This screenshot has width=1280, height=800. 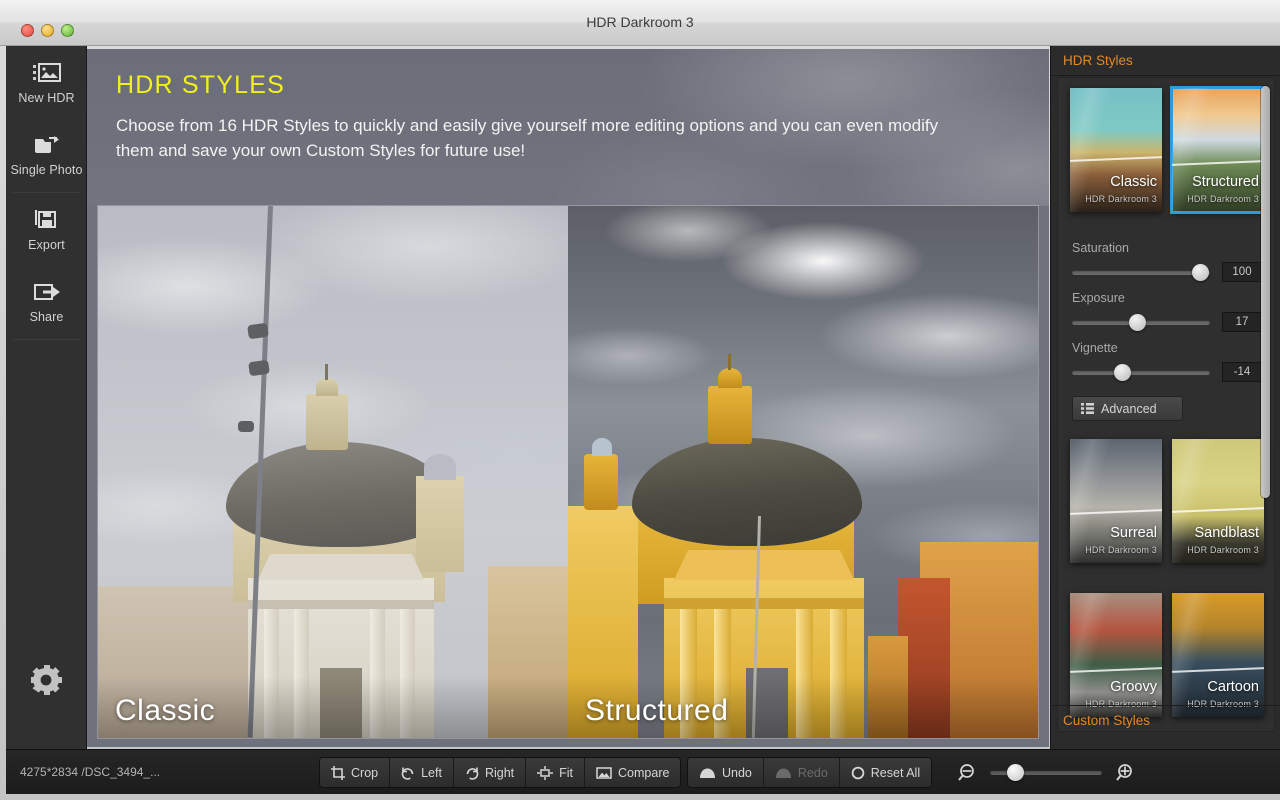 What do you see at coordinates (1218, 501) in the screenshot?
I see `style-thumb-sandblast: Sandblast HDR Darkroom 3` at bounding box center [1218, 501].